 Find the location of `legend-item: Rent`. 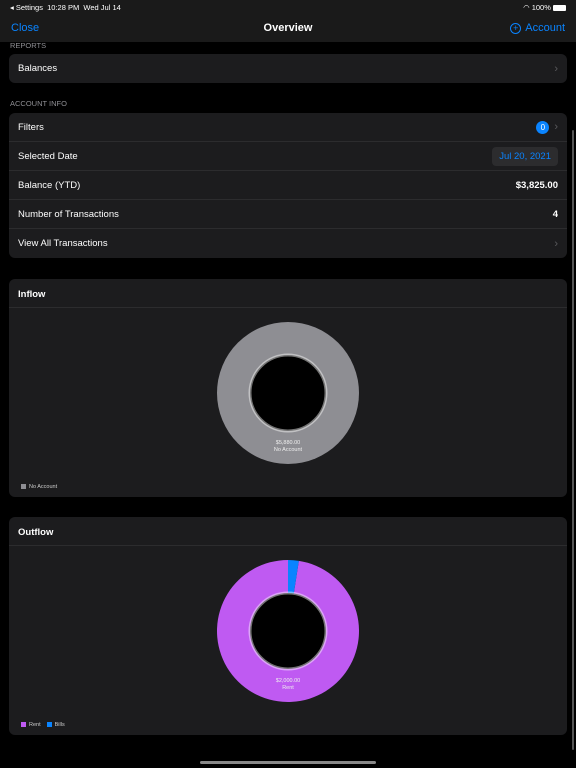

legend-item: Rent is located at coordinates (31, 725).